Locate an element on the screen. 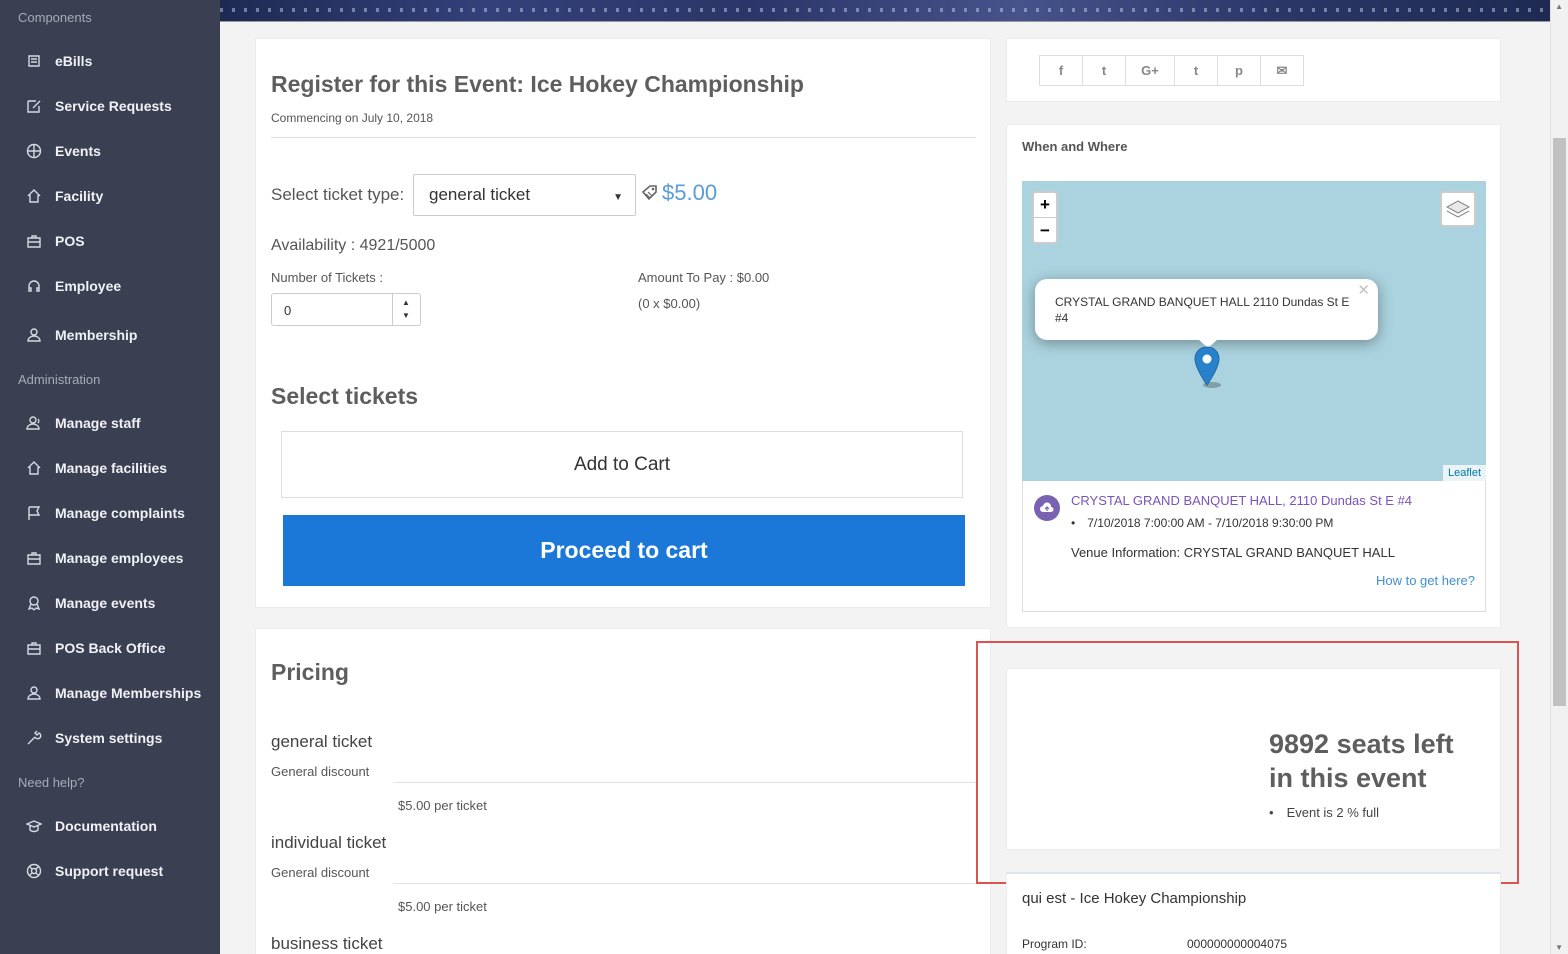 Image resolution: width=1568 pixels, height=954 pixels. program-title: qui est - Ice Hokey Championship is located at coordinates (1134, 898).